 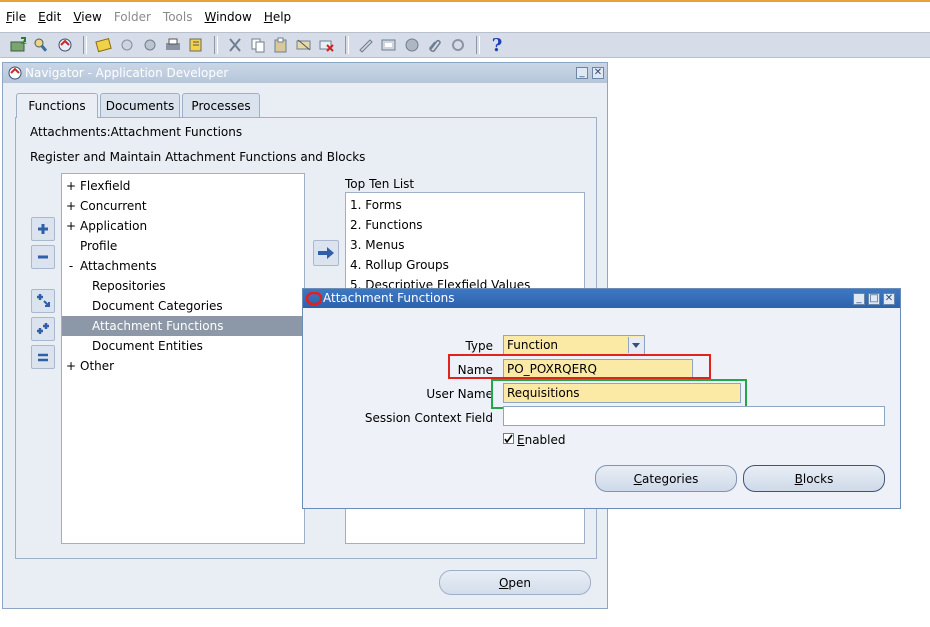 What do you see at coordinates (183, 346) in the screenshot?
I see `tree-item-document-entities: Document Entities` at bounding box center [183, 346].